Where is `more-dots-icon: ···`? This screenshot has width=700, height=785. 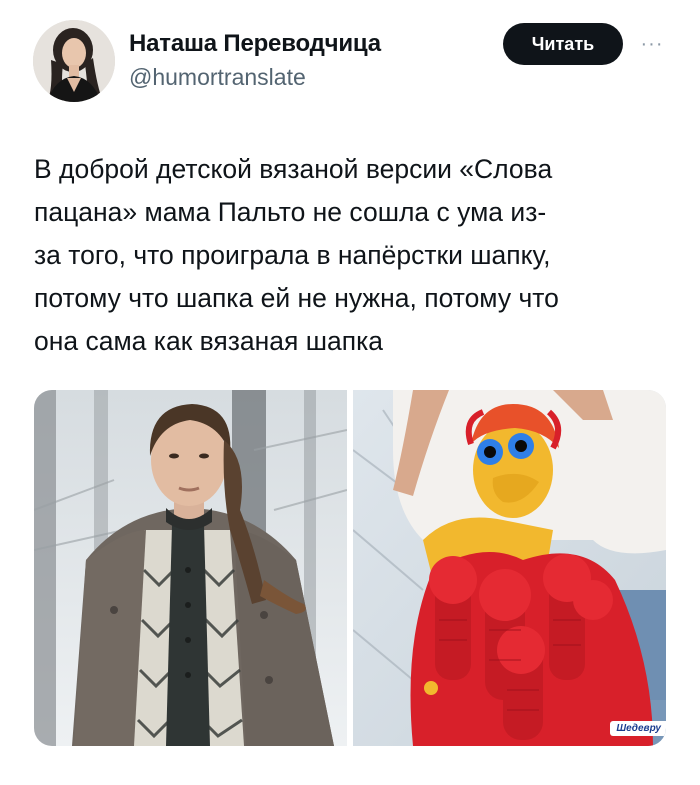 more-dots-icon: ··· is located at coordinates (652, 44).